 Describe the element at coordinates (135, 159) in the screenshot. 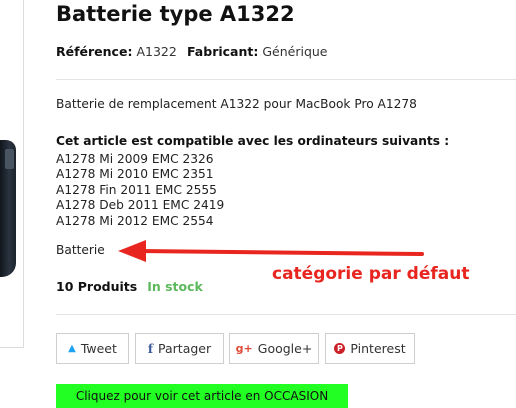

I see `compatibility-item: A1278 Mi 2009 EMC 2326` at that location.